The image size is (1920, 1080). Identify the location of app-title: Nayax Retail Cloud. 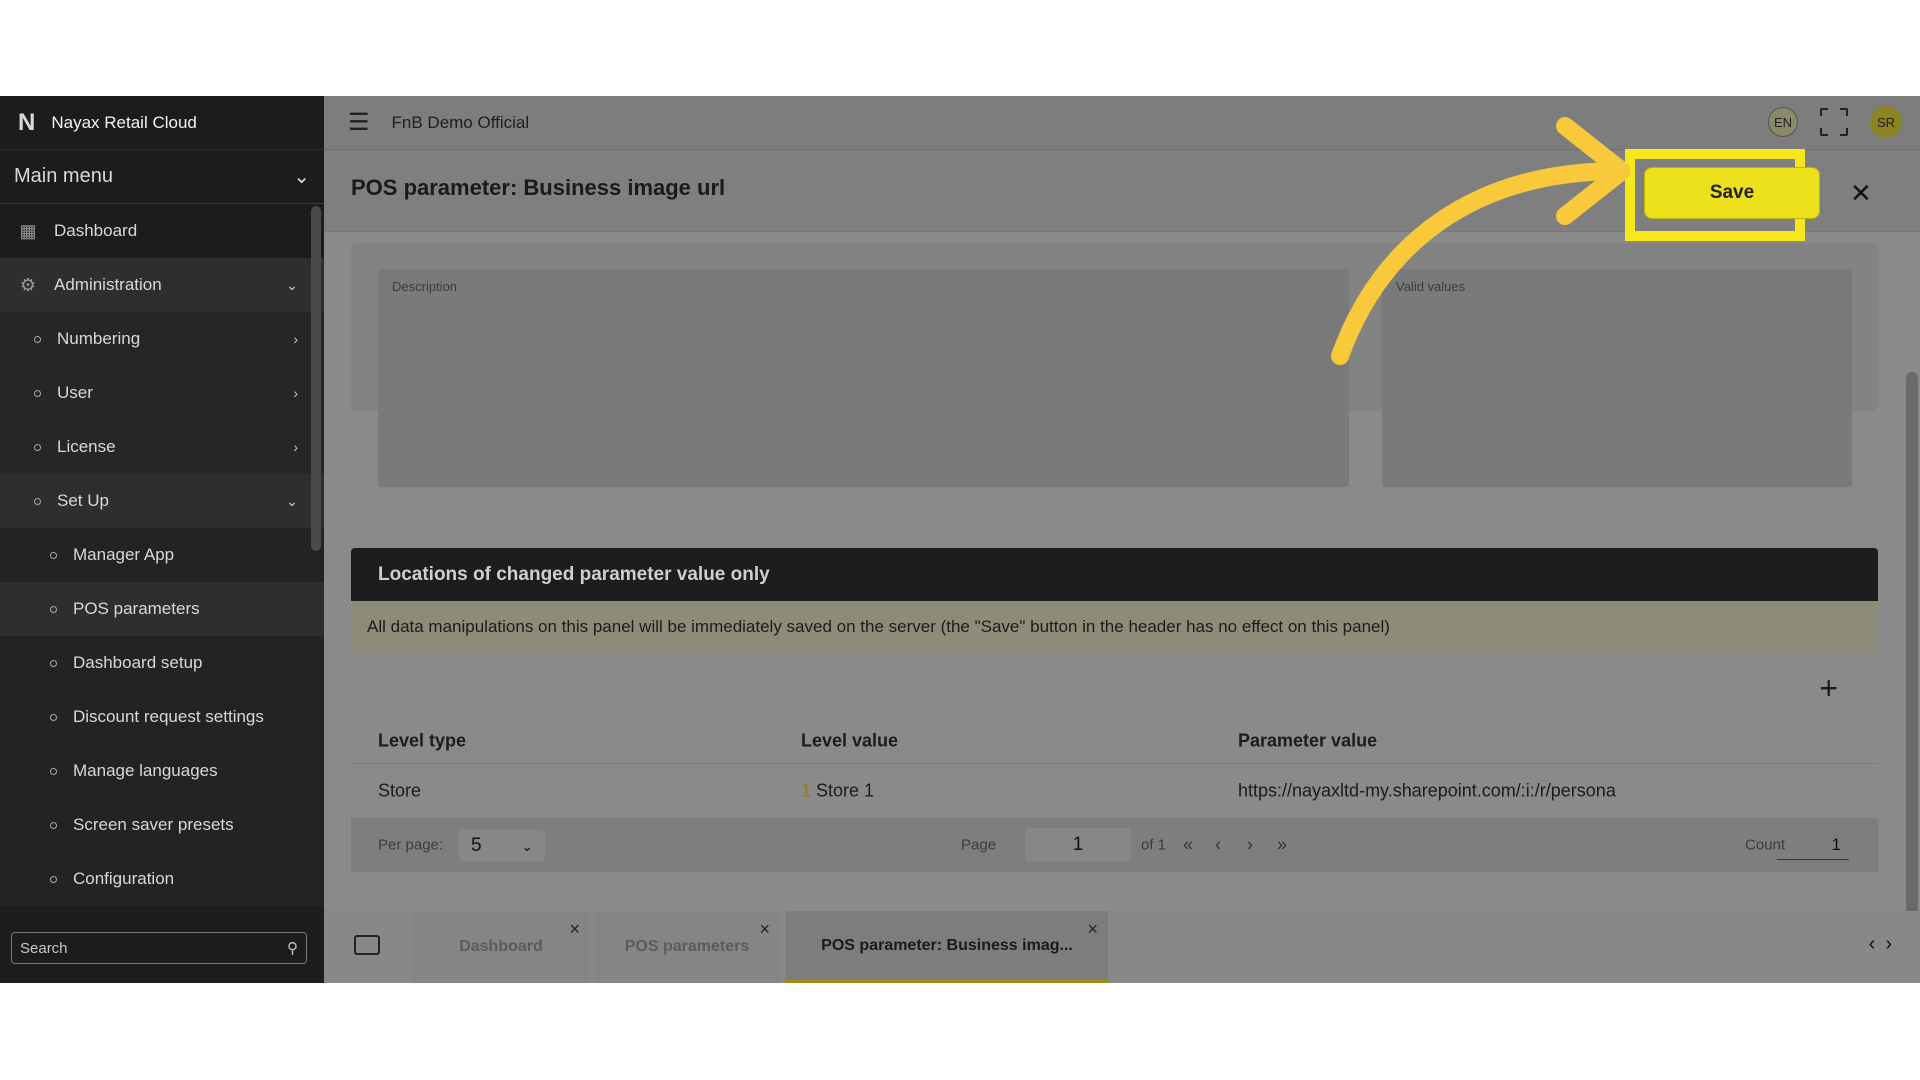
(124, 122).